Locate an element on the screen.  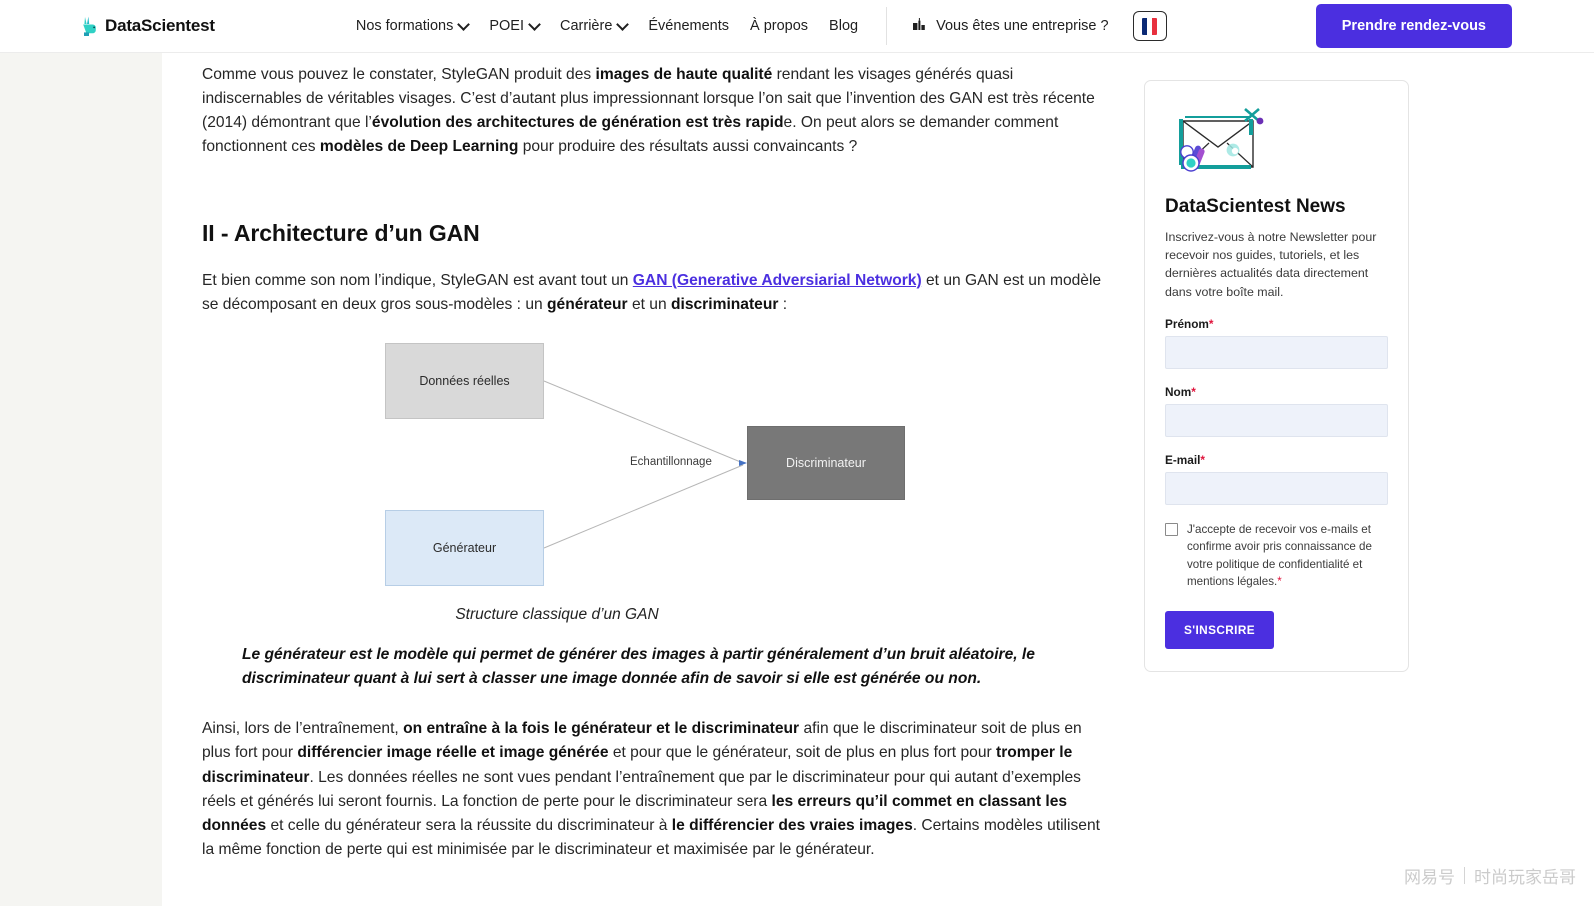
logo-text: DataScientest is located at coordinates (160, 25).